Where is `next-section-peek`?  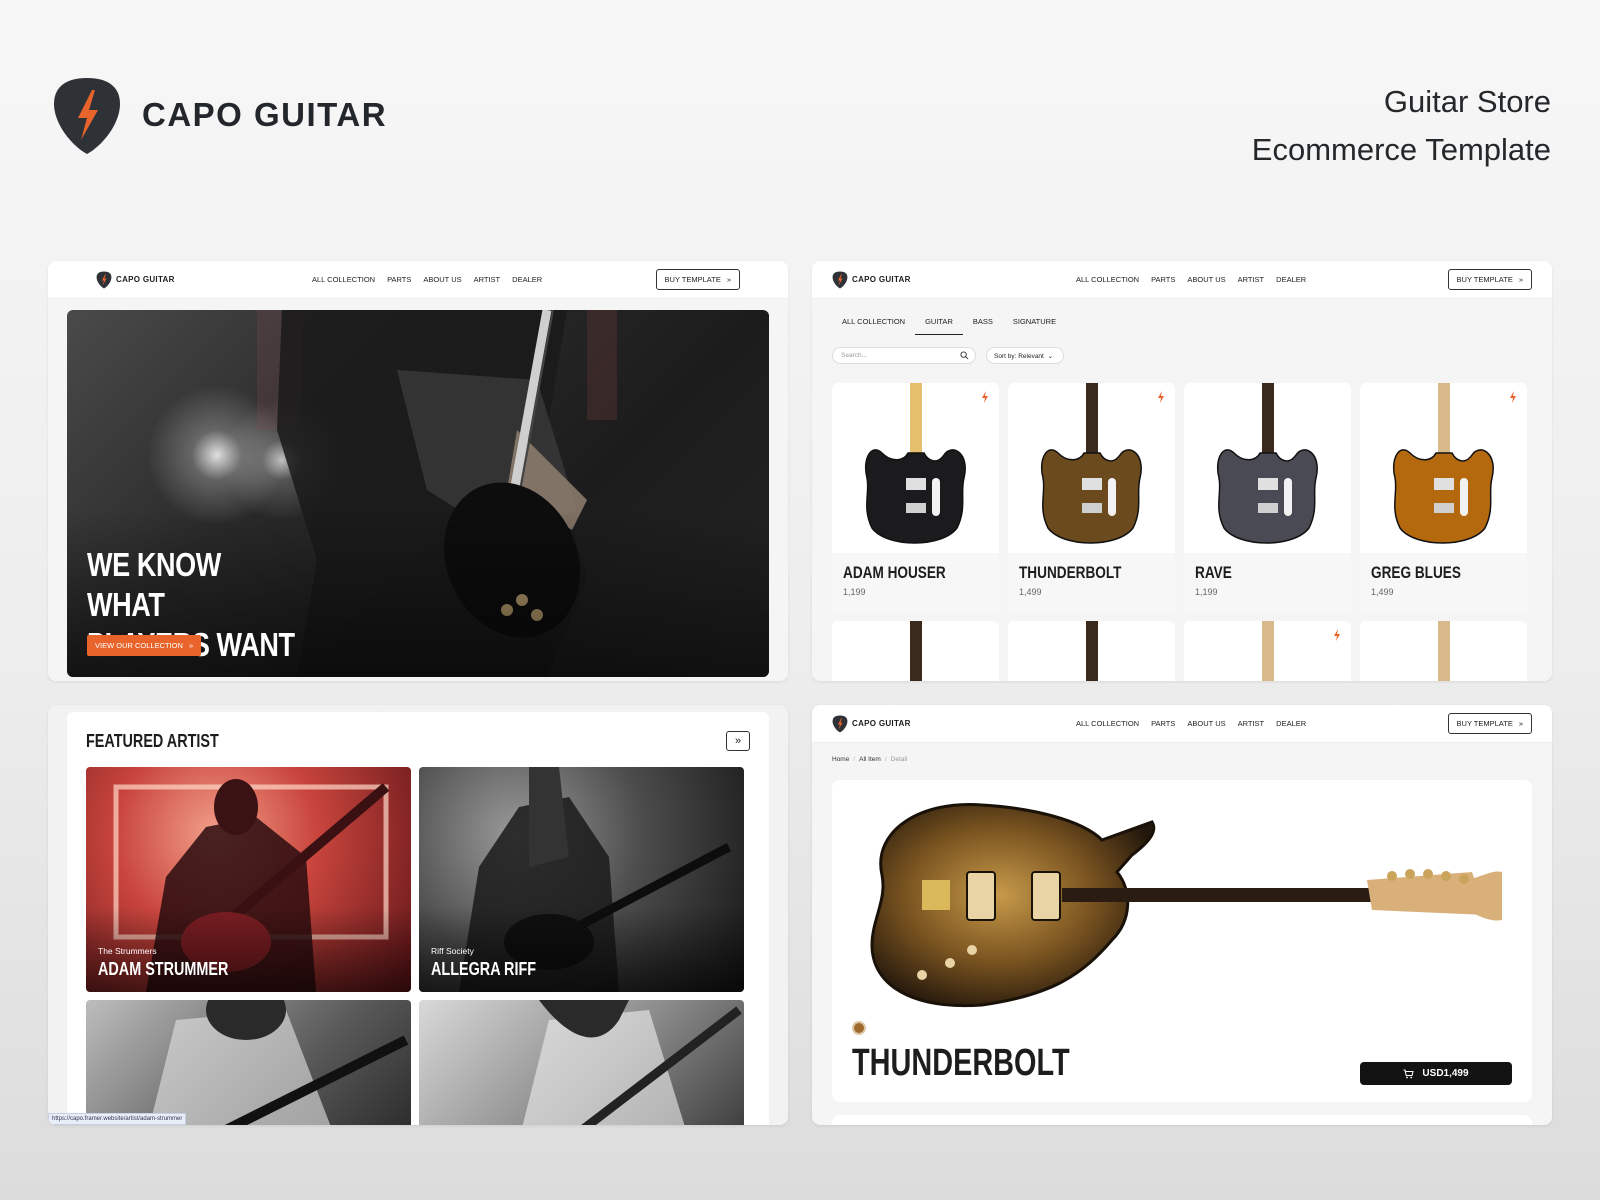 next-section-peek is located at coordinates (1182, 1120).